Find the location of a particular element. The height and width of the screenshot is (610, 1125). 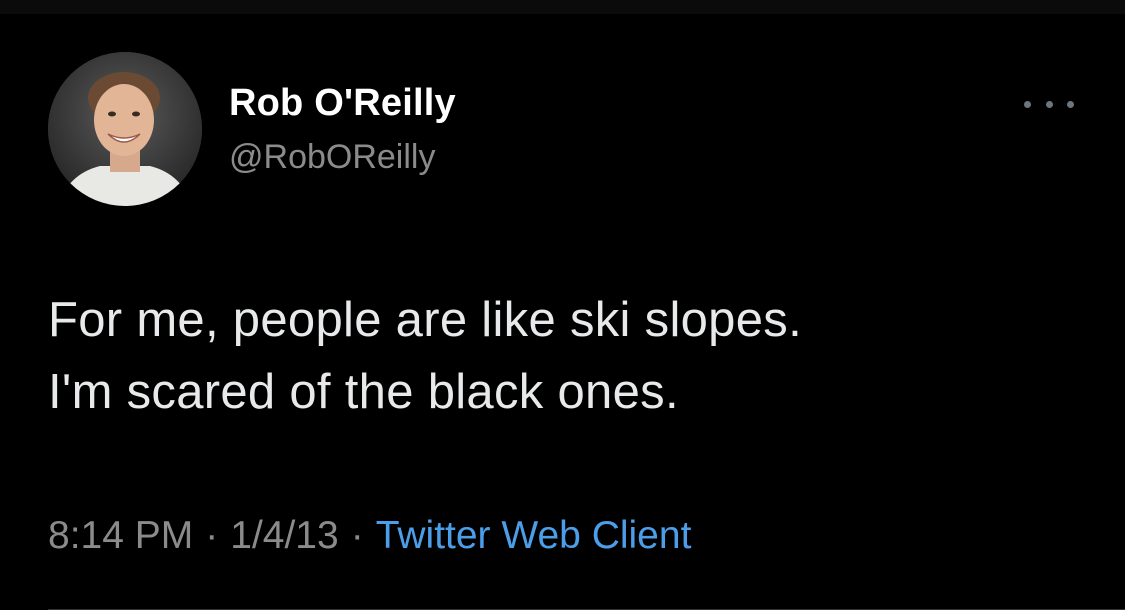

avatar is located at coordinates (125, 129).